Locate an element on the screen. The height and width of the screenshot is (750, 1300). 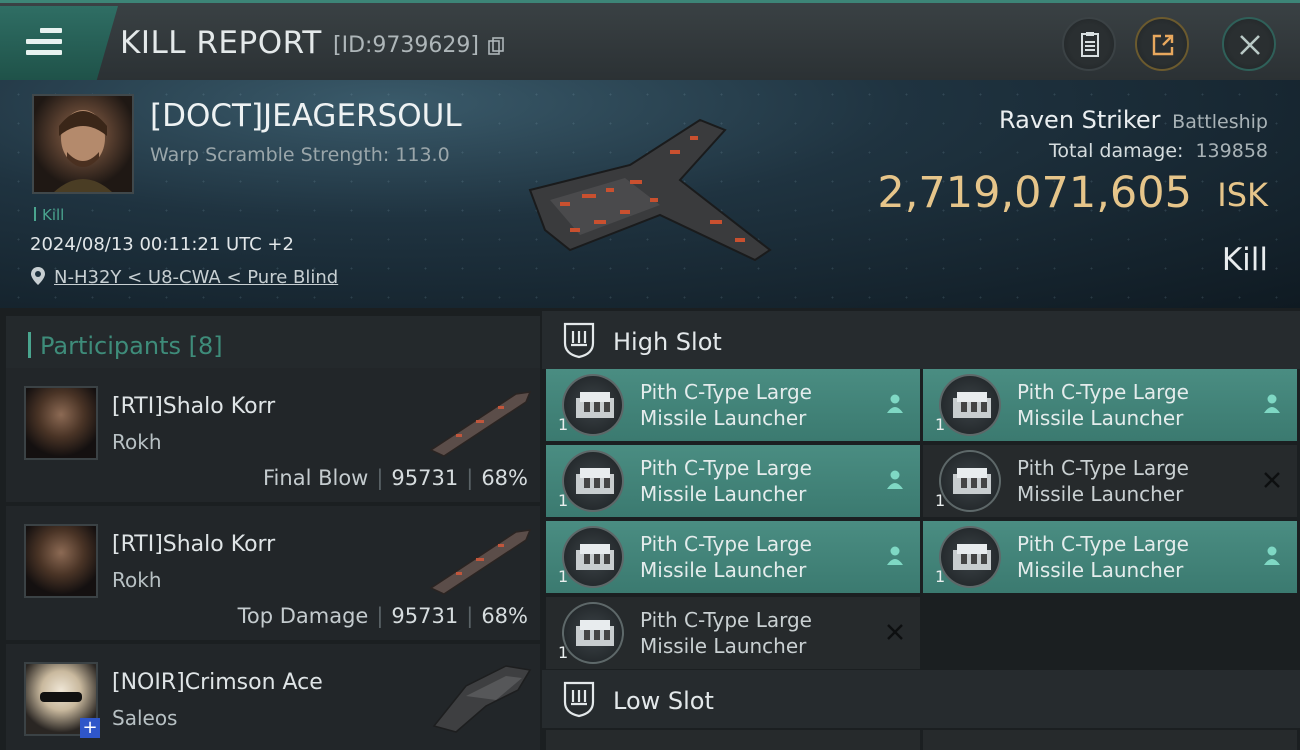
victim-portrait is located at coordinates (83, 144).